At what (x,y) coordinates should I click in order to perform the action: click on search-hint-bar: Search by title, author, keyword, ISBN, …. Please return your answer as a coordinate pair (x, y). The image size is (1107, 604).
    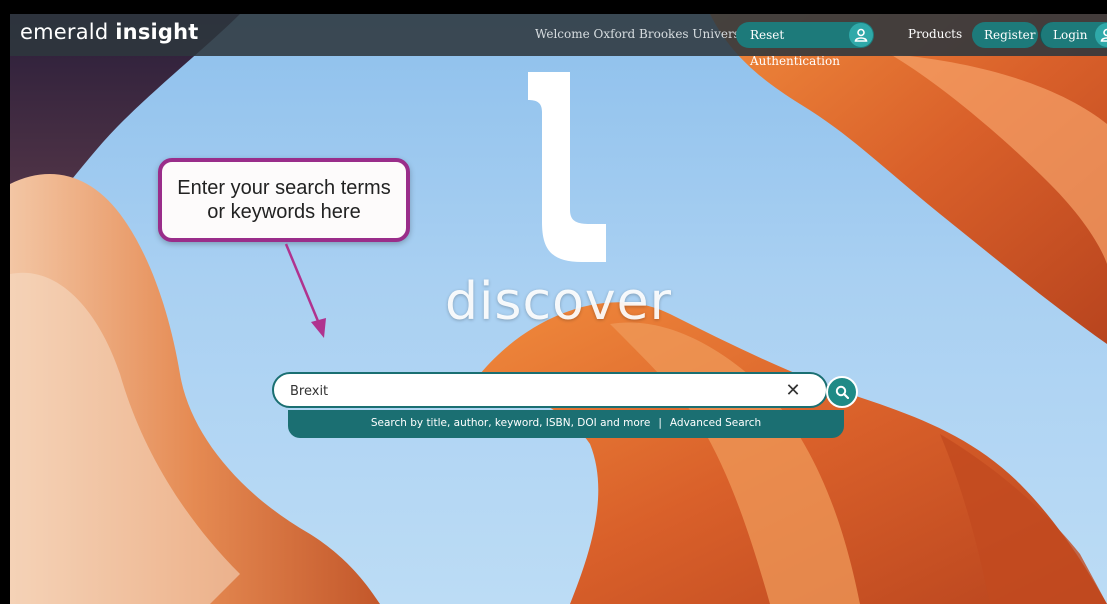
    Looking at the image, I should click on (566, 424).